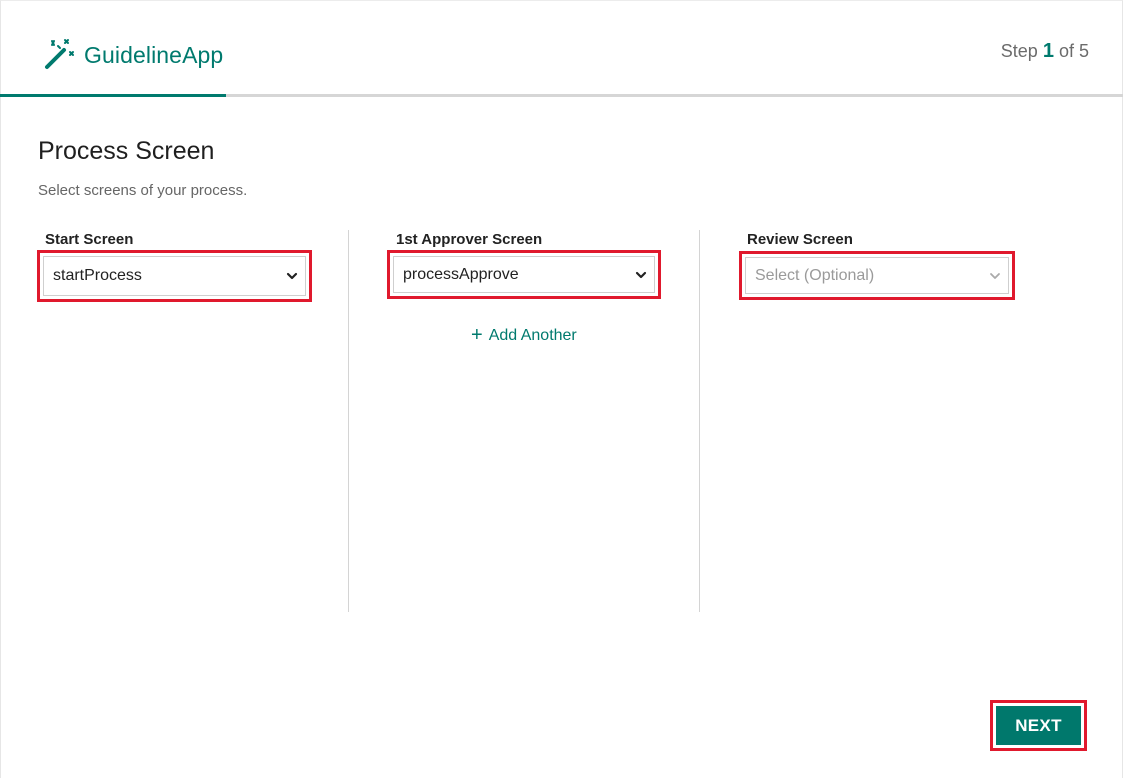 This screenshot has height=778, width=1123. What do you see at coordinates (461, 274) in the screenshot?
I see `approver-screen-value: processApprove` at bounding box center [461, 274].